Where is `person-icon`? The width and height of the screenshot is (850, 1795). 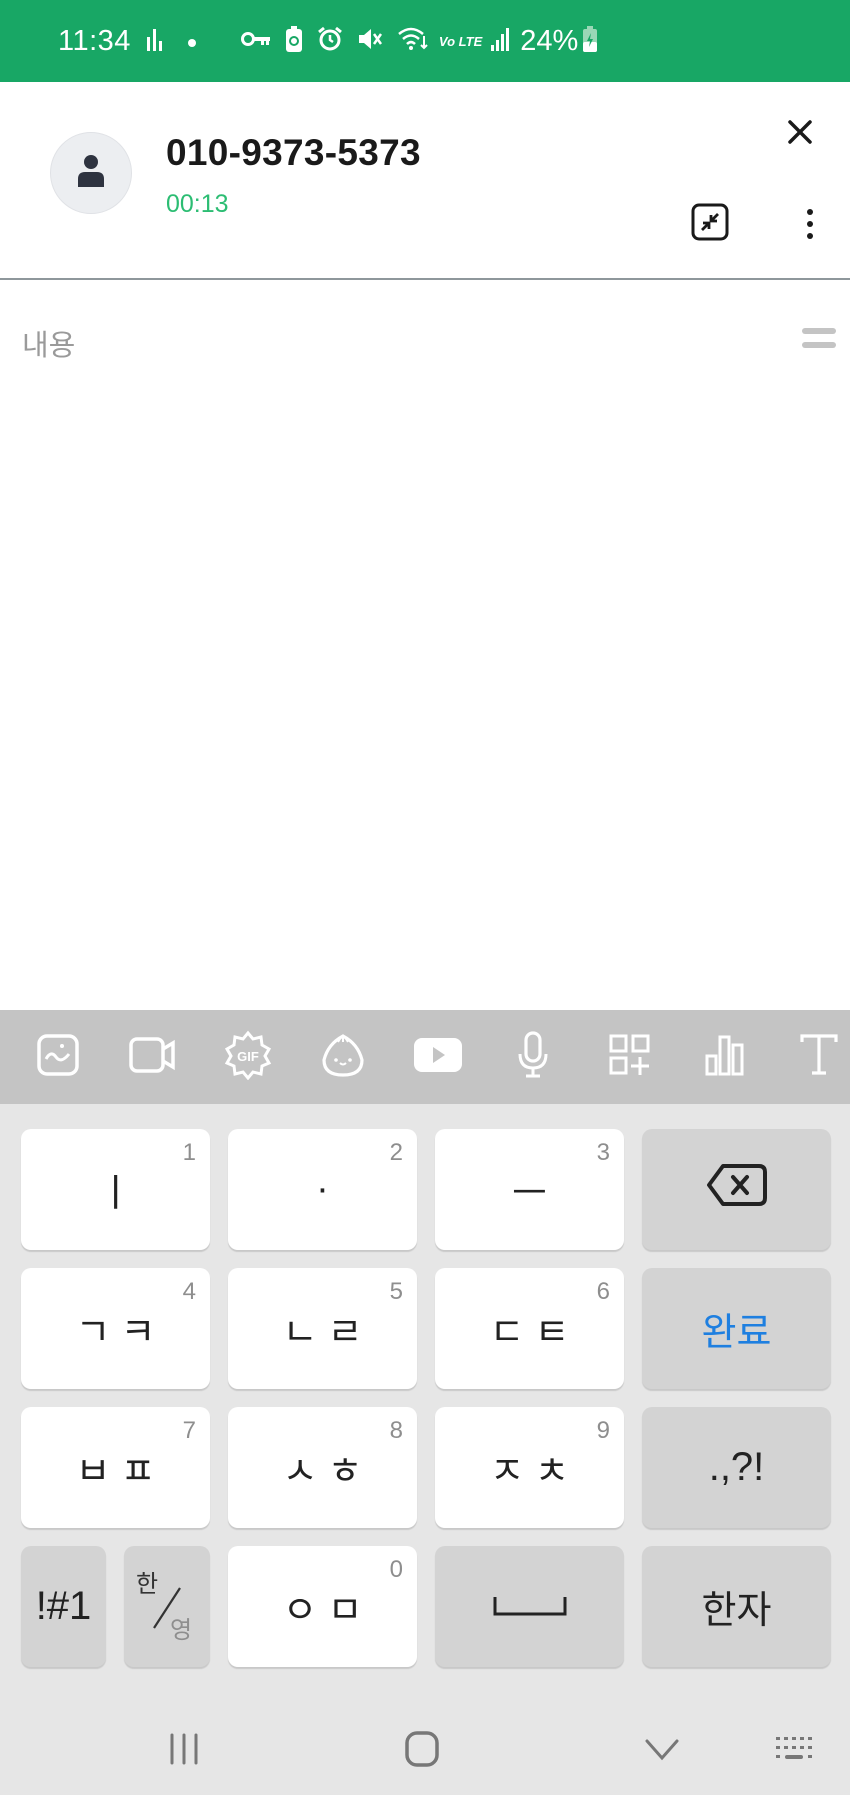
person-icon is located at coordinates (91, 173).